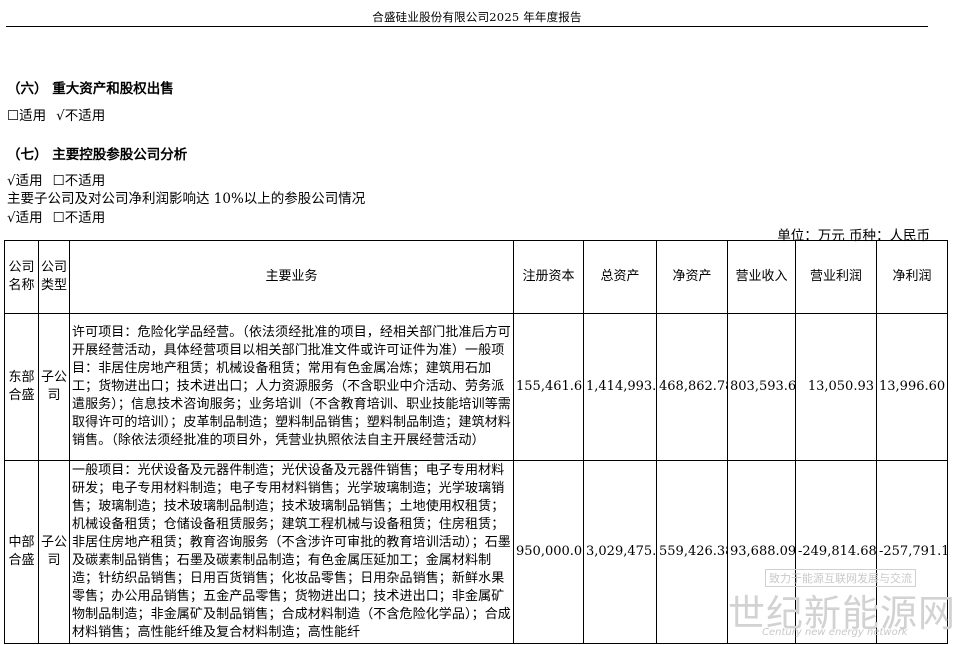 This screenshot has height=645, width=954. What do you see at coordinates (836, 277) in the screenshot?
I see `header-operating-profit: 营业利润` at bounding box center [836, 277].